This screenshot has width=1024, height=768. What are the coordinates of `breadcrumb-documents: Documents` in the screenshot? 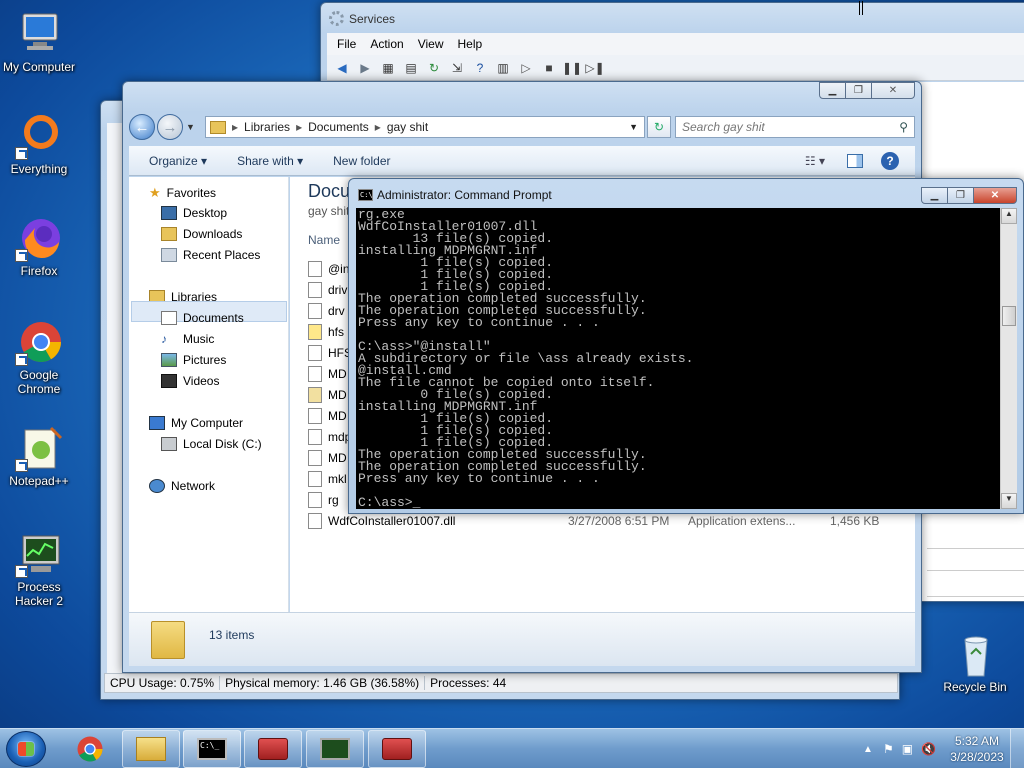 It's located at (338, 127).